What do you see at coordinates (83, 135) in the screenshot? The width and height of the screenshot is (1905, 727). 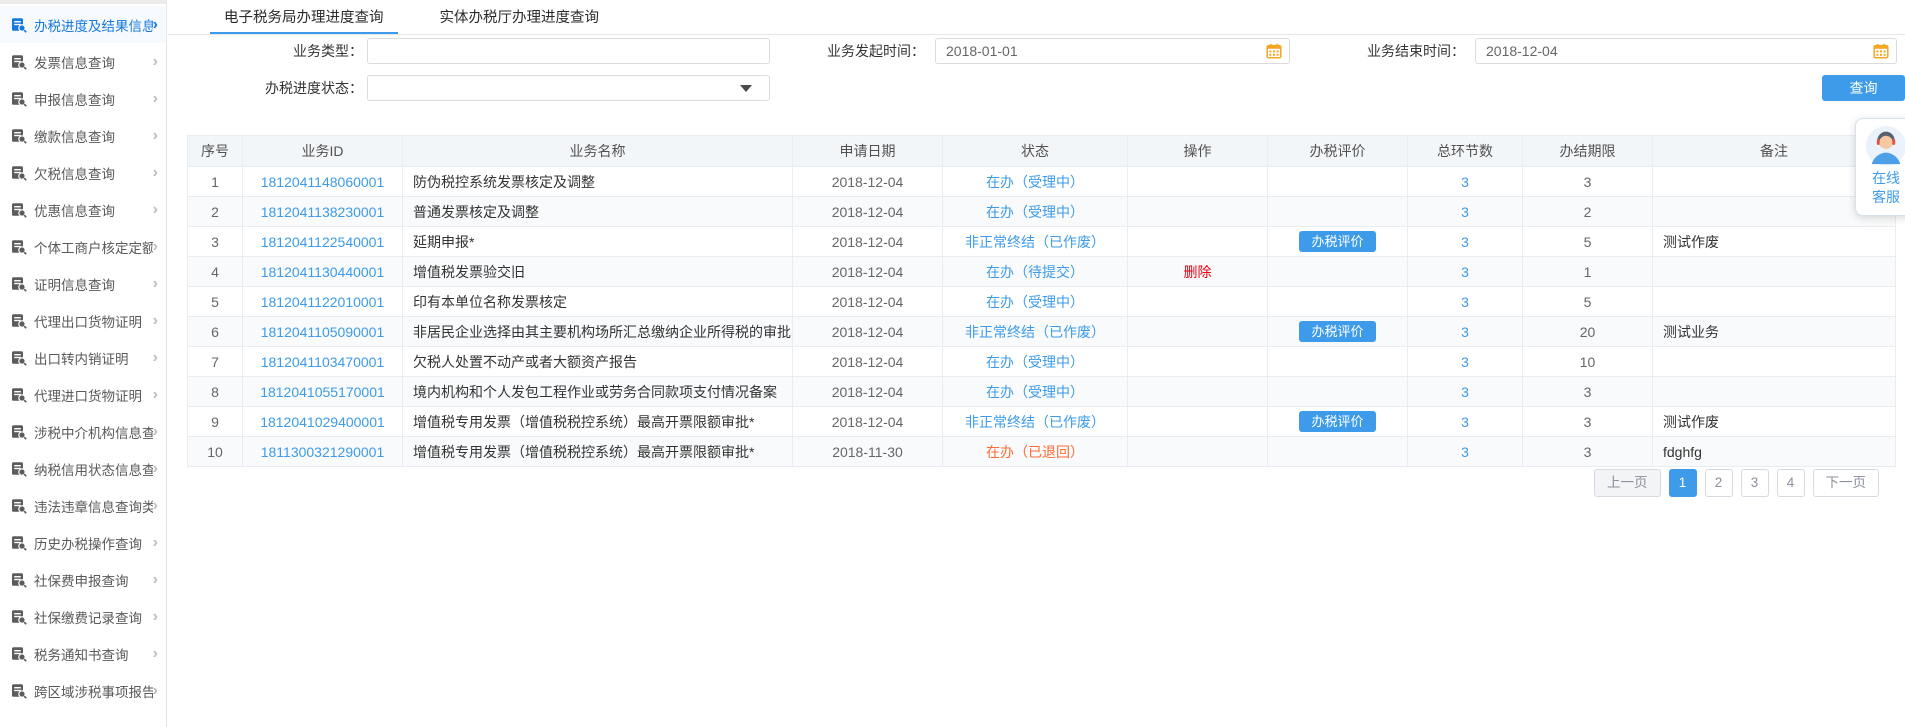 I see `sidebar-item: 缴款信息查询 ›` at bounding box center [83, 135].